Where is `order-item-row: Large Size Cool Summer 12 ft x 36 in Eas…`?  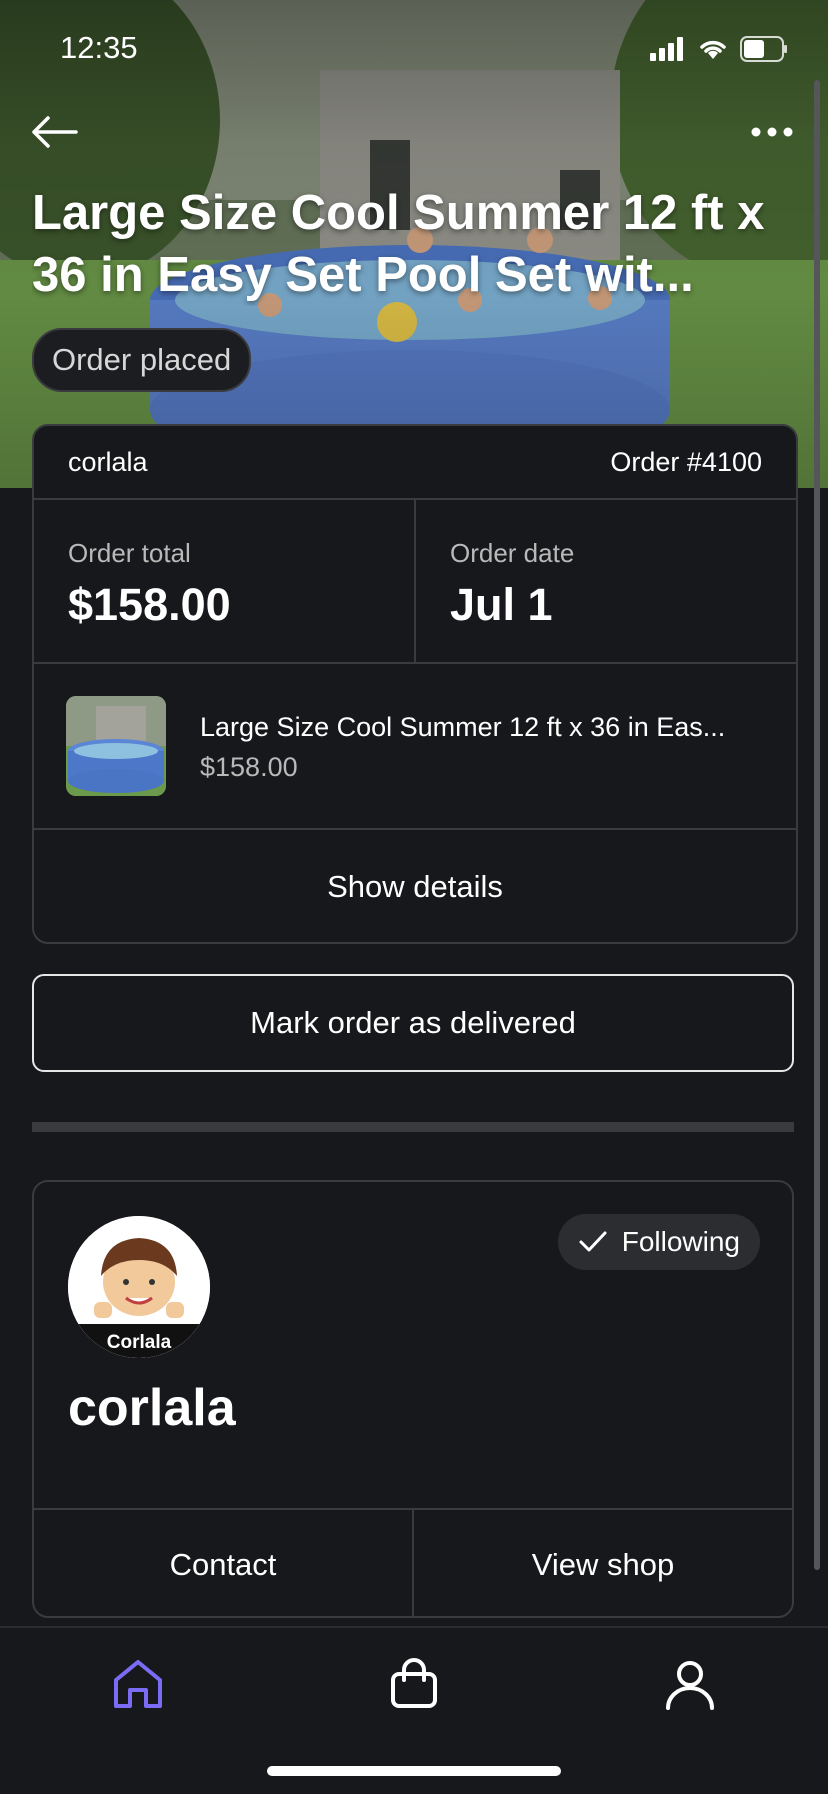
order-item-row: Large Size Cool Summer 12 ft x 36 in Eas… is located at coordinates (415, 746).